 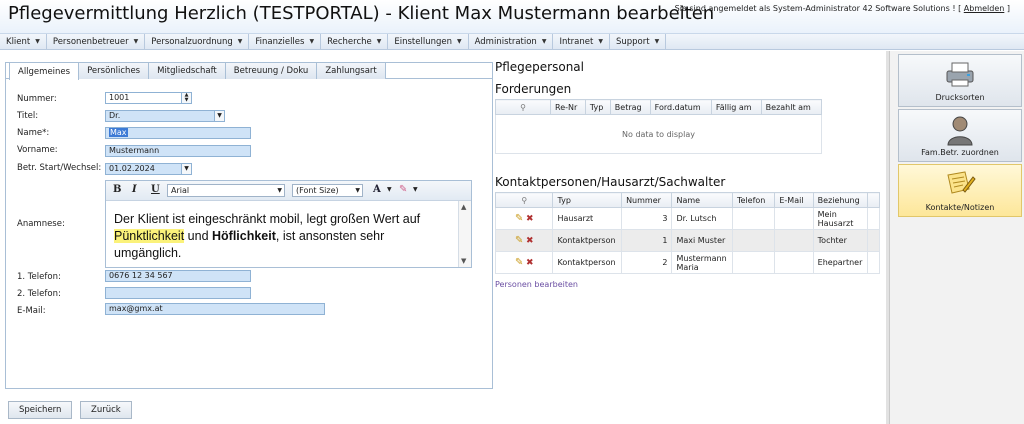 What do you see at coordinates (377, 189) in the screenshot?
I see `font-color-button: A` at bounding box center [377, 189].